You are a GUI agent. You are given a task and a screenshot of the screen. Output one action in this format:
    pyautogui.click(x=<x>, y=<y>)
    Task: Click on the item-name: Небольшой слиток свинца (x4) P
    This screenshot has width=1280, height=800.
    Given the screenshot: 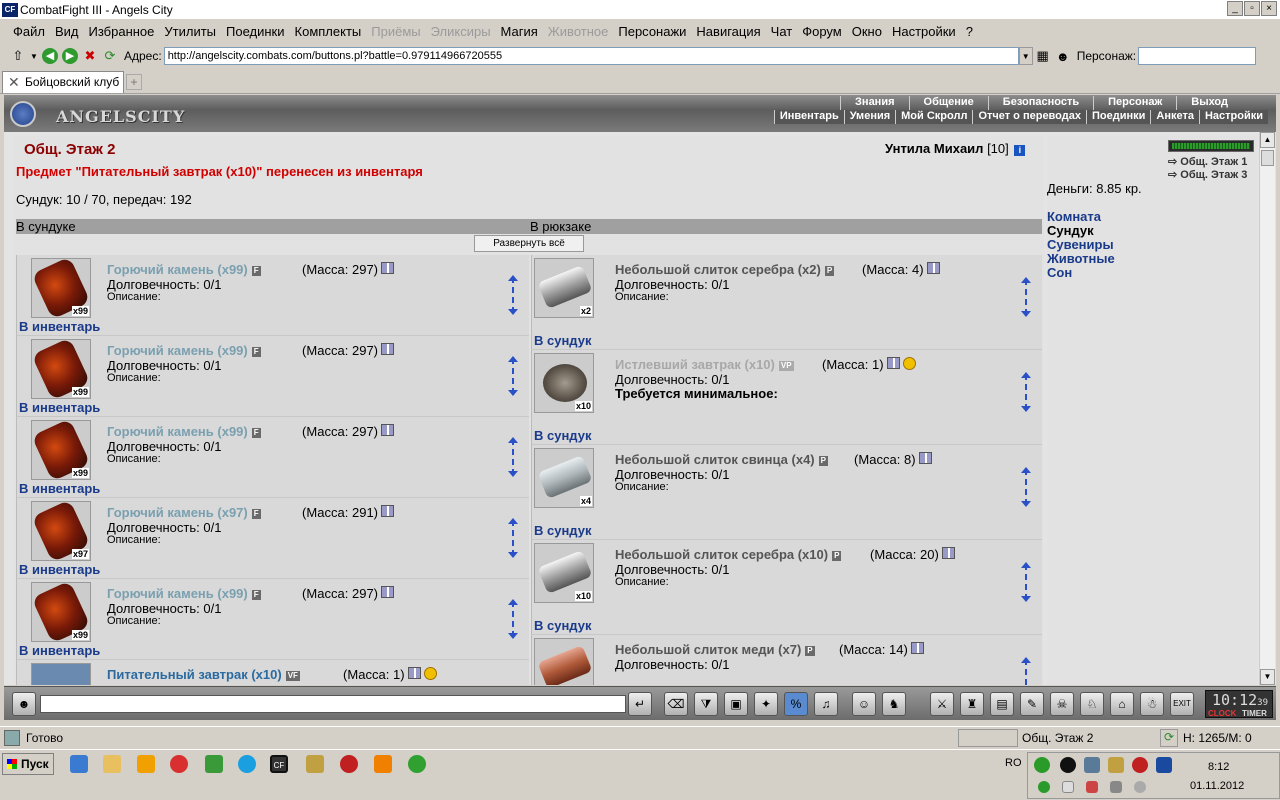 What is the action you would take?
    pyautogui.click(x=721, y=459)
    